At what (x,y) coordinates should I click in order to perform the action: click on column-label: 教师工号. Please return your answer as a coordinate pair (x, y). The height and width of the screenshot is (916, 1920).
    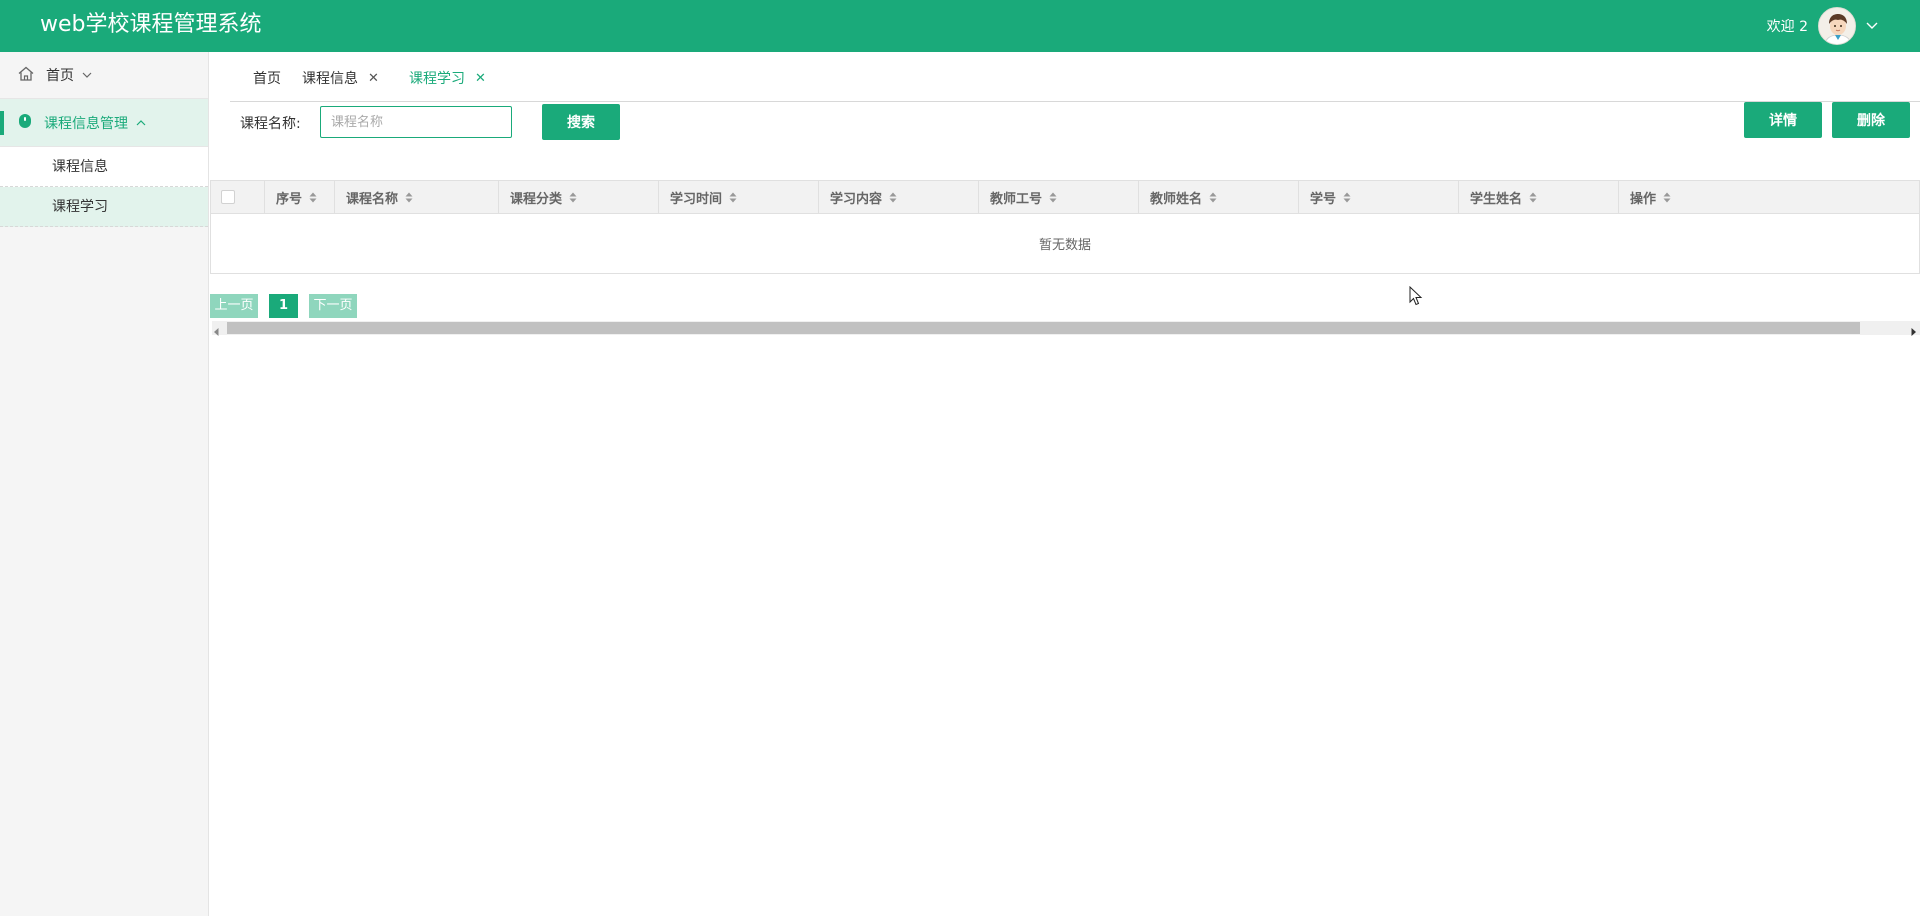
    Looking at the image, I should click on (1016, 199).